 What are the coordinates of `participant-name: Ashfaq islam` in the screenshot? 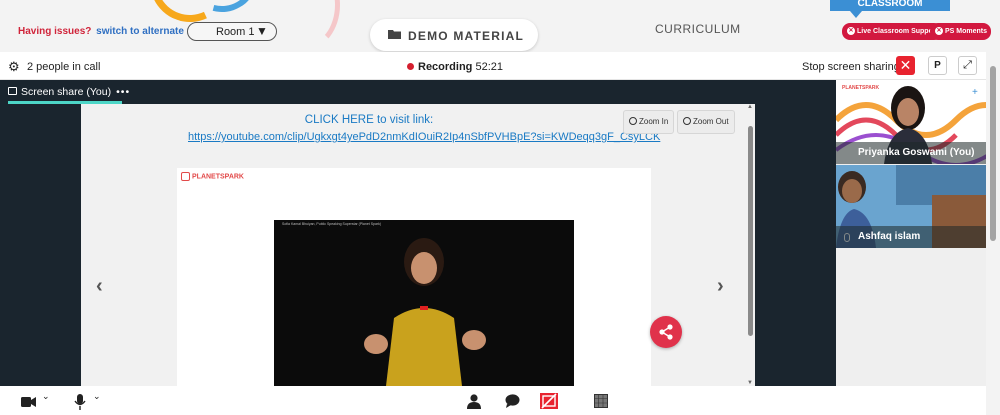 It's located at (911, 237).